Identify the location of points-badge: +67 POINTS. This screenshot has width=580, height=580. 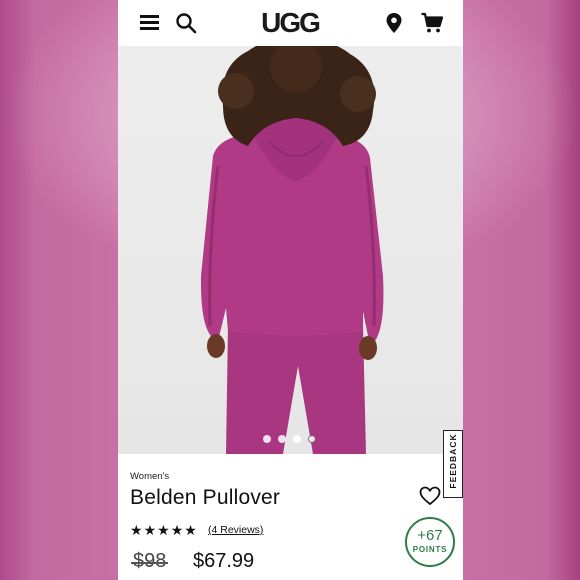
(430, 542).